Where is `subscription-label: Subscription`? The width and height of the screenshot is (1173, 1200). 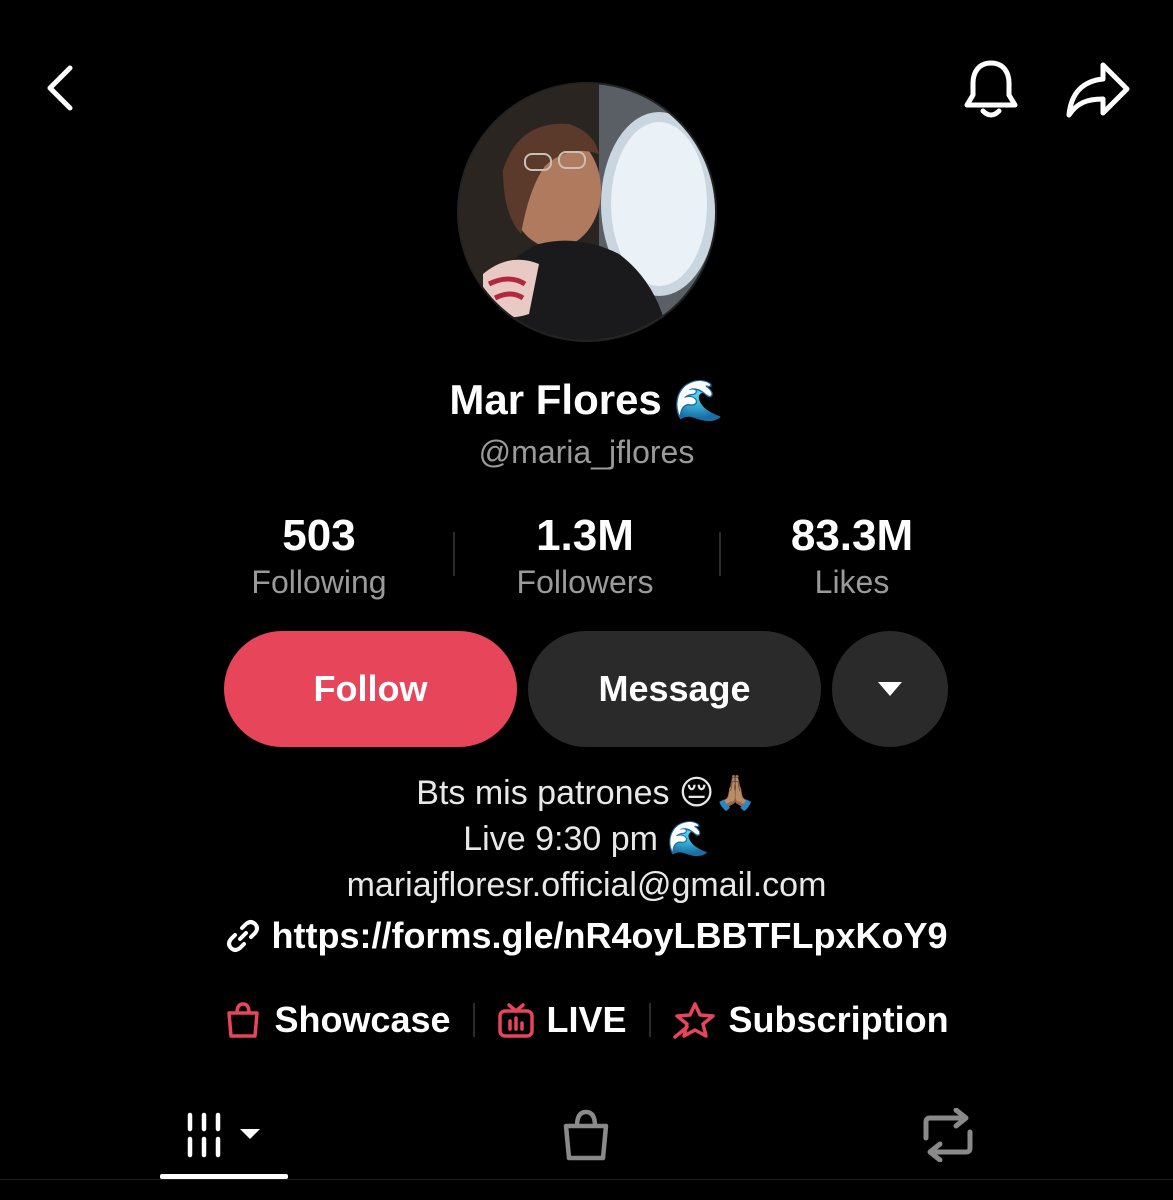
subscription-label: Subscription is located at coordinates (838, 1019).